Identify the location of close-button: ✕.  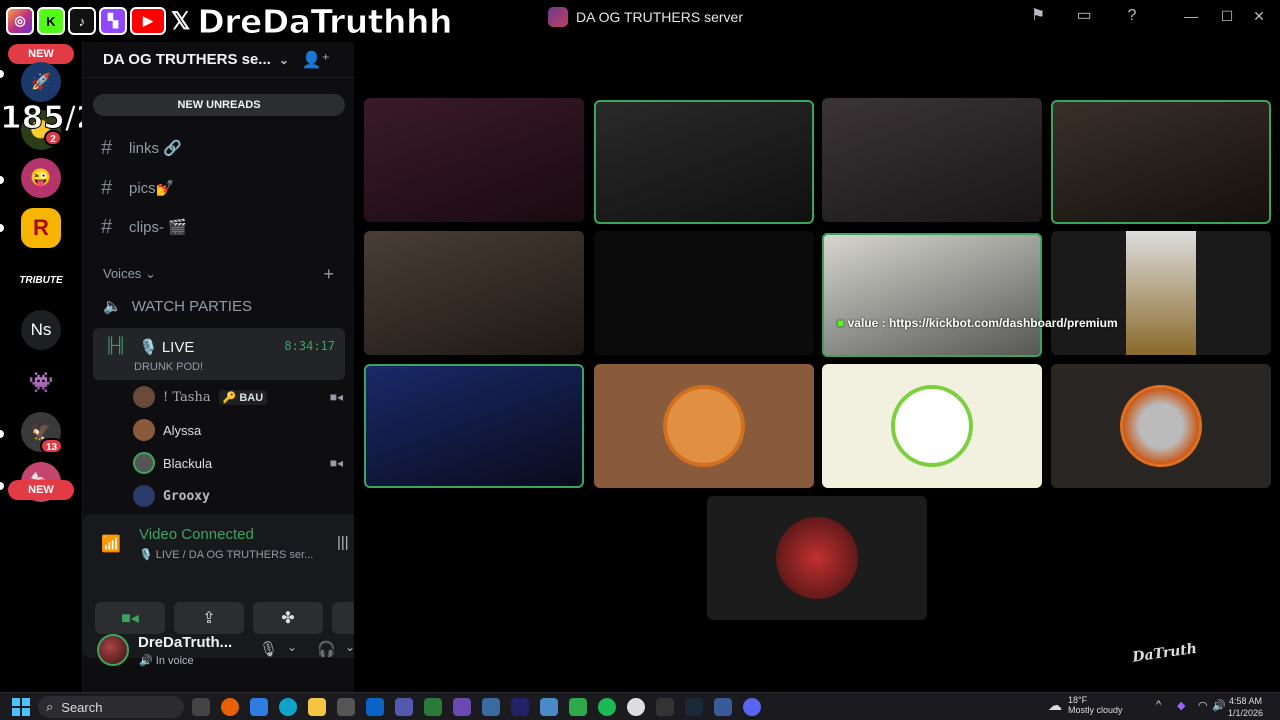
(1259, 16).